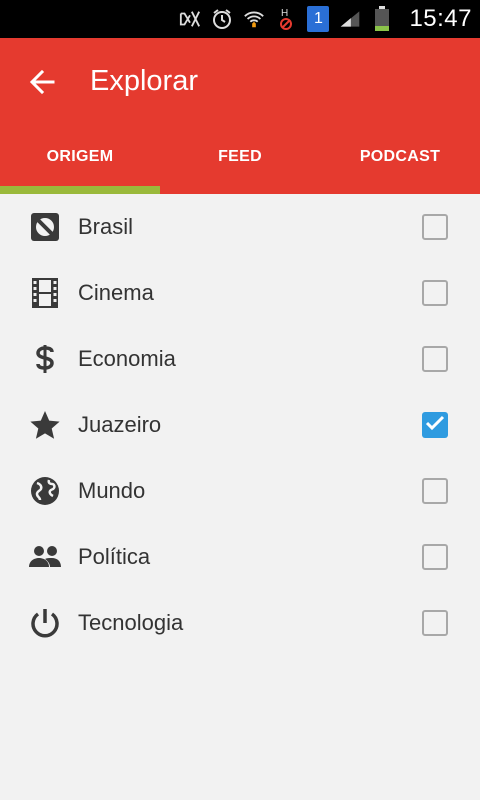 This screenshot has height=800, width=480. I want to click on sim-label: 1, so click(318, 18).